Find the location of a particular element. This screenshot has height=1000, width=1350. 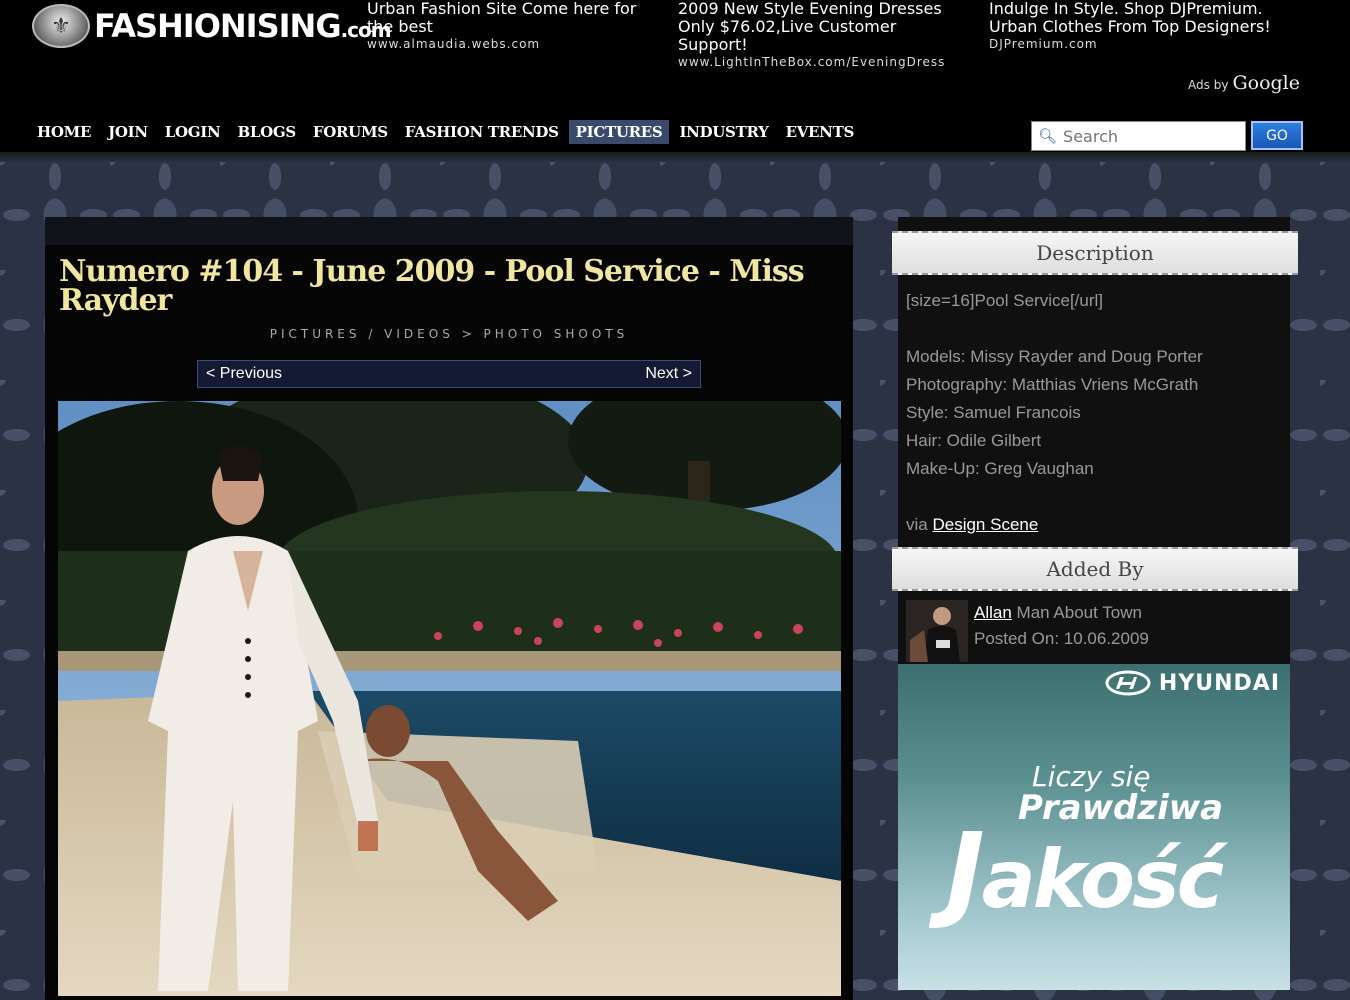

description-line: Photography: Matthias Vriens McGrath is located at coordinates (1052, 384).